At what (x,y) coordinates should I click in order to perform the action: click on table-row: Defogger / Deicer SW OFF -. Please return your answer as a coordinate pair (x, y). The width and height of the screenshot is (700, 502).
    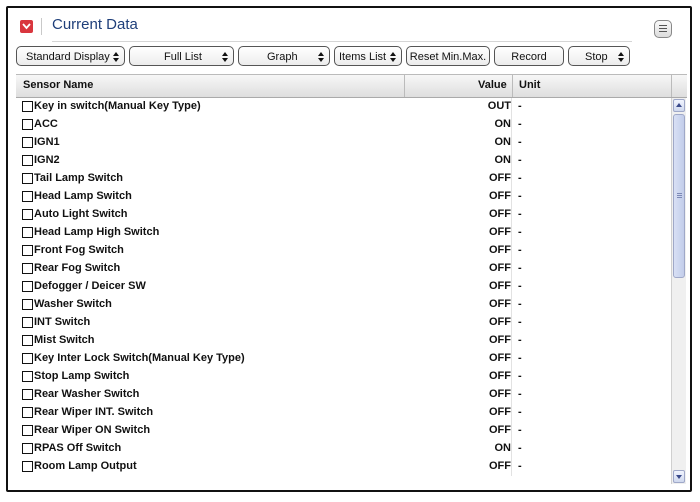
    Looking at the image, I should click on (343, 287).